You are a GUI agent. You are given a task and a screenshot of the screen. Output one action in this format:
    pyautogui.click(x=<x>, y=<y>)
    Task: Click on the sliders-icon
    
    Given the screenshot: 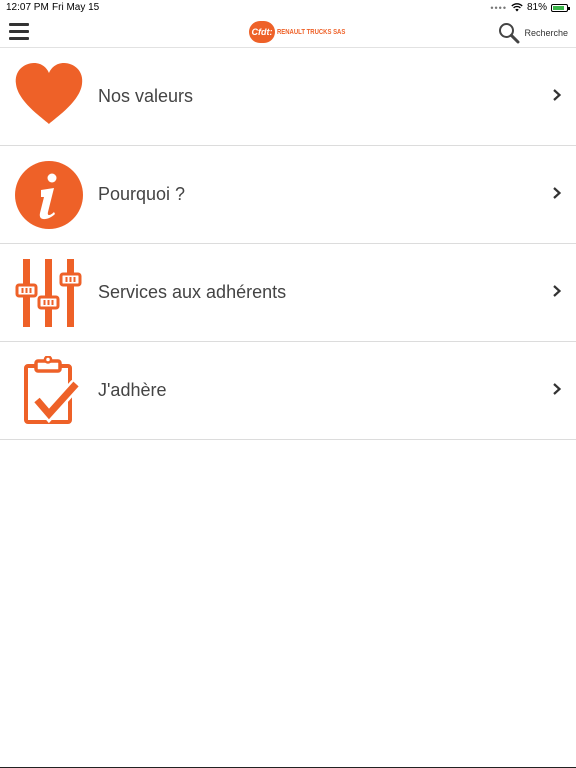 What is the action you would take?
    pyautogui.click(x=48, y=293)
    